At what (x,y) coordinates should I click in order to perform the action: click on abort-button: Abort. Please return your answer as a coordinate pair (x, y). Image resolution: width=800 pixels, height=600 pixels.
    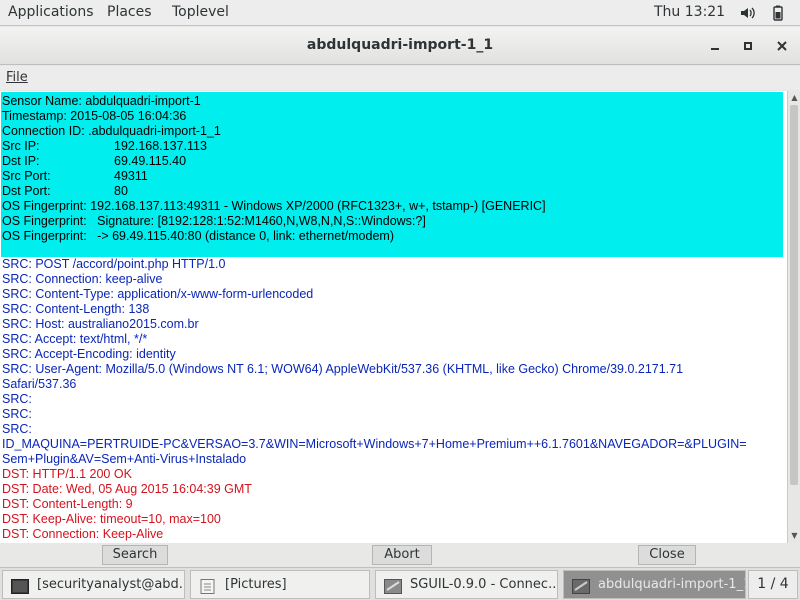
    Looking at the image, I should click on (402, 555).